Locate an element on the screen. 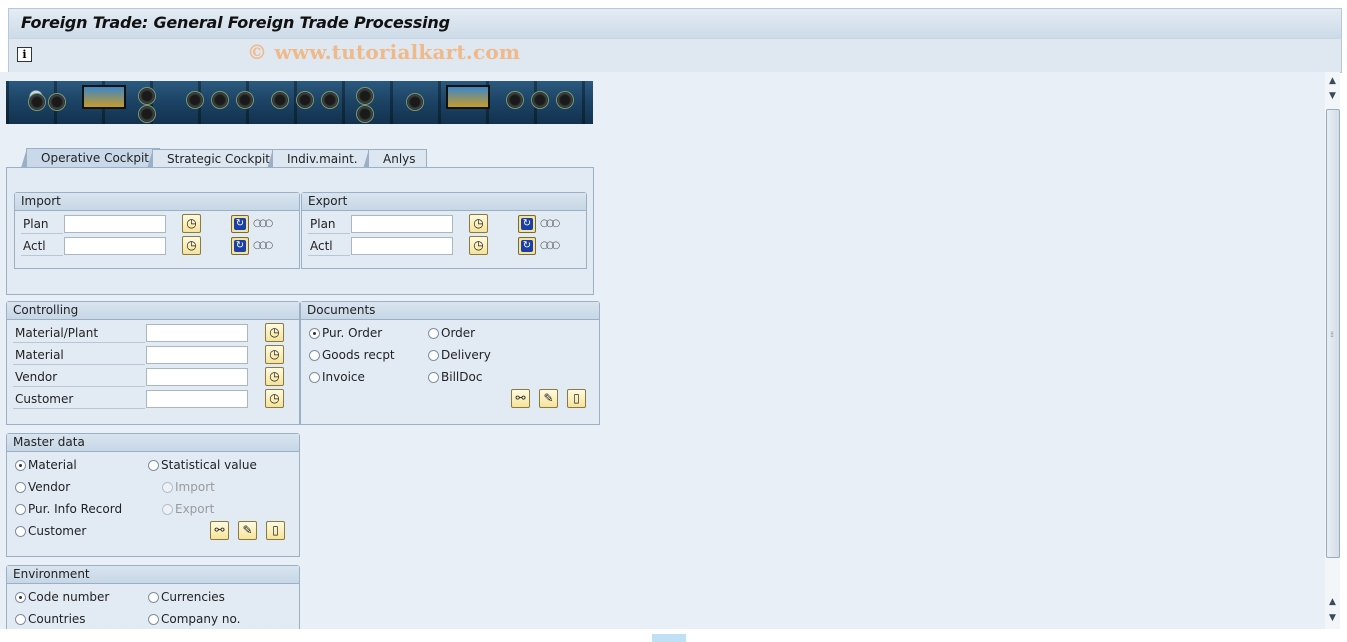 This screenshot has height=642, width=1347. export-actl-input is located at coordinates (402, 246).